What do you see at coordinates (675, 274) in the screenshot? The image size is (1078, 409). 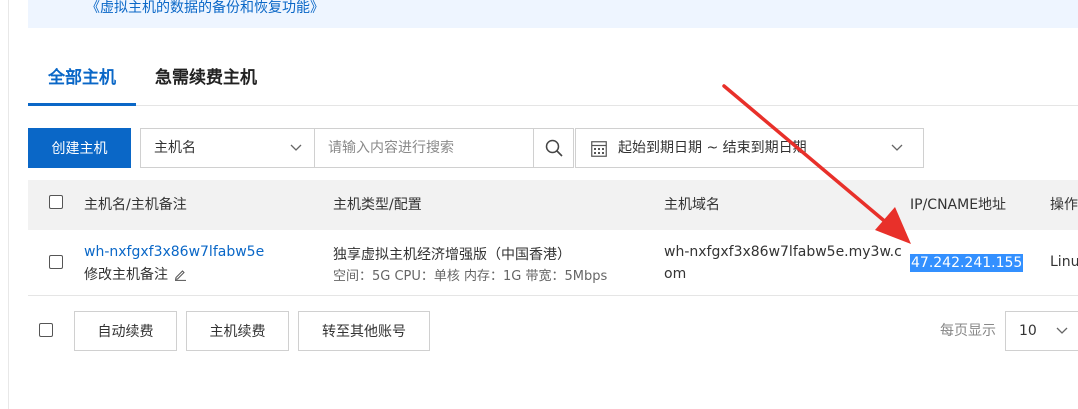 I see `host-domain-line2: om` at bounding box center [675, 274].